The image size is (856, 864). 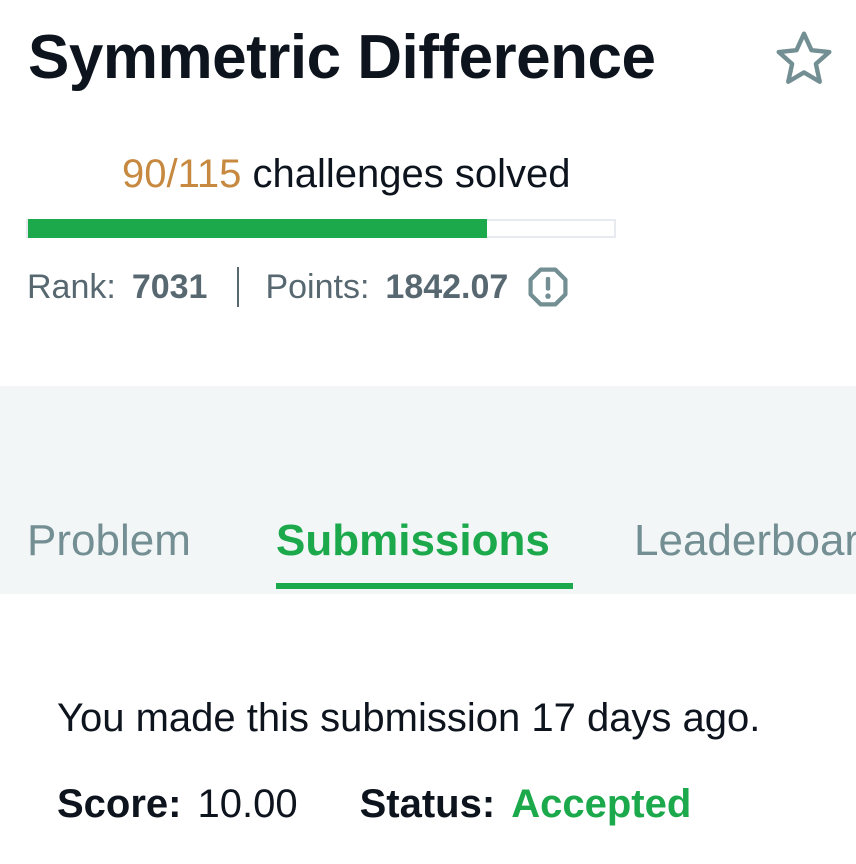 I want to click on progress-bar, so click(x=321, y=228).